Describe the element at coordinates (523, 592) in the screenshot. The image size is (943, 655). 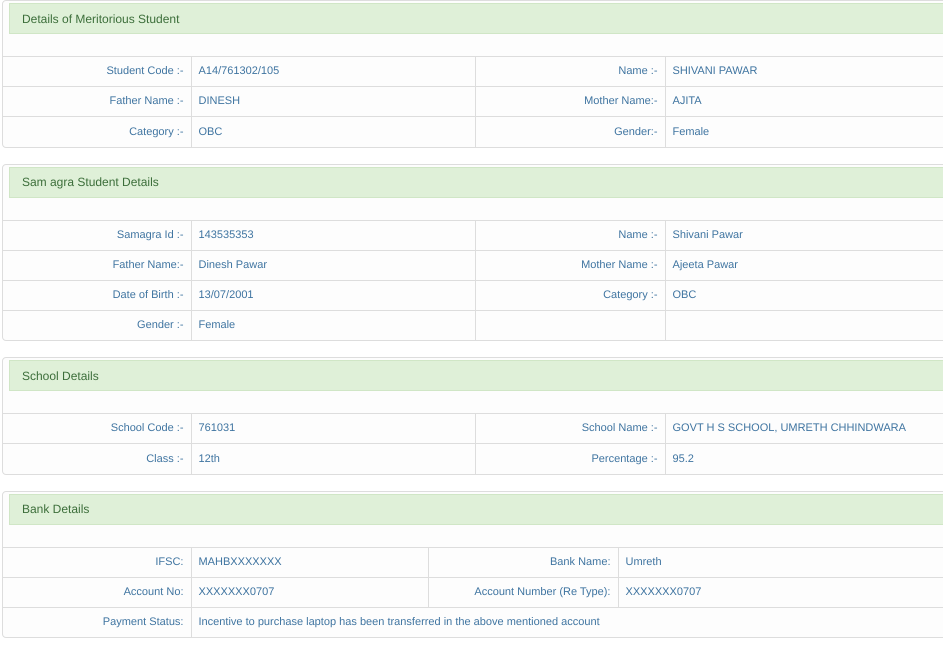
I see `field-label: Account Number (Re Type):` at that location.